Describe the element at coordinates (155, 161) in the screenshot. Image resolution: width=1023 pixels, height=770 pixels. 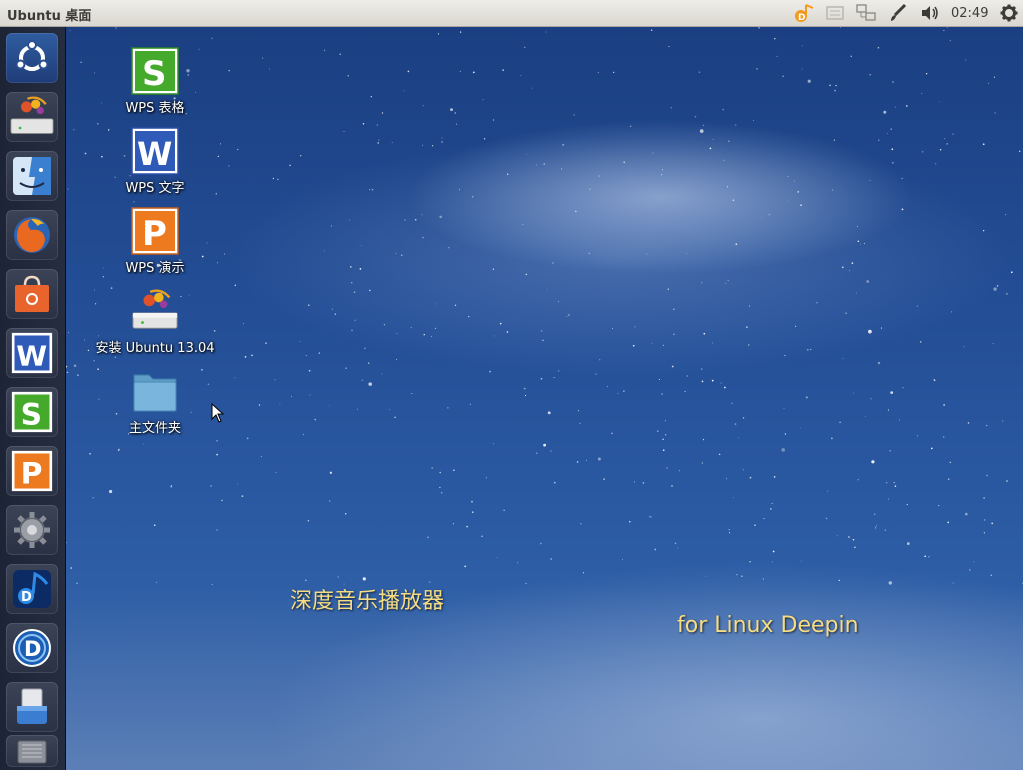
I see `desktop-icon-wps-writer: W WPS 文字` at that location.